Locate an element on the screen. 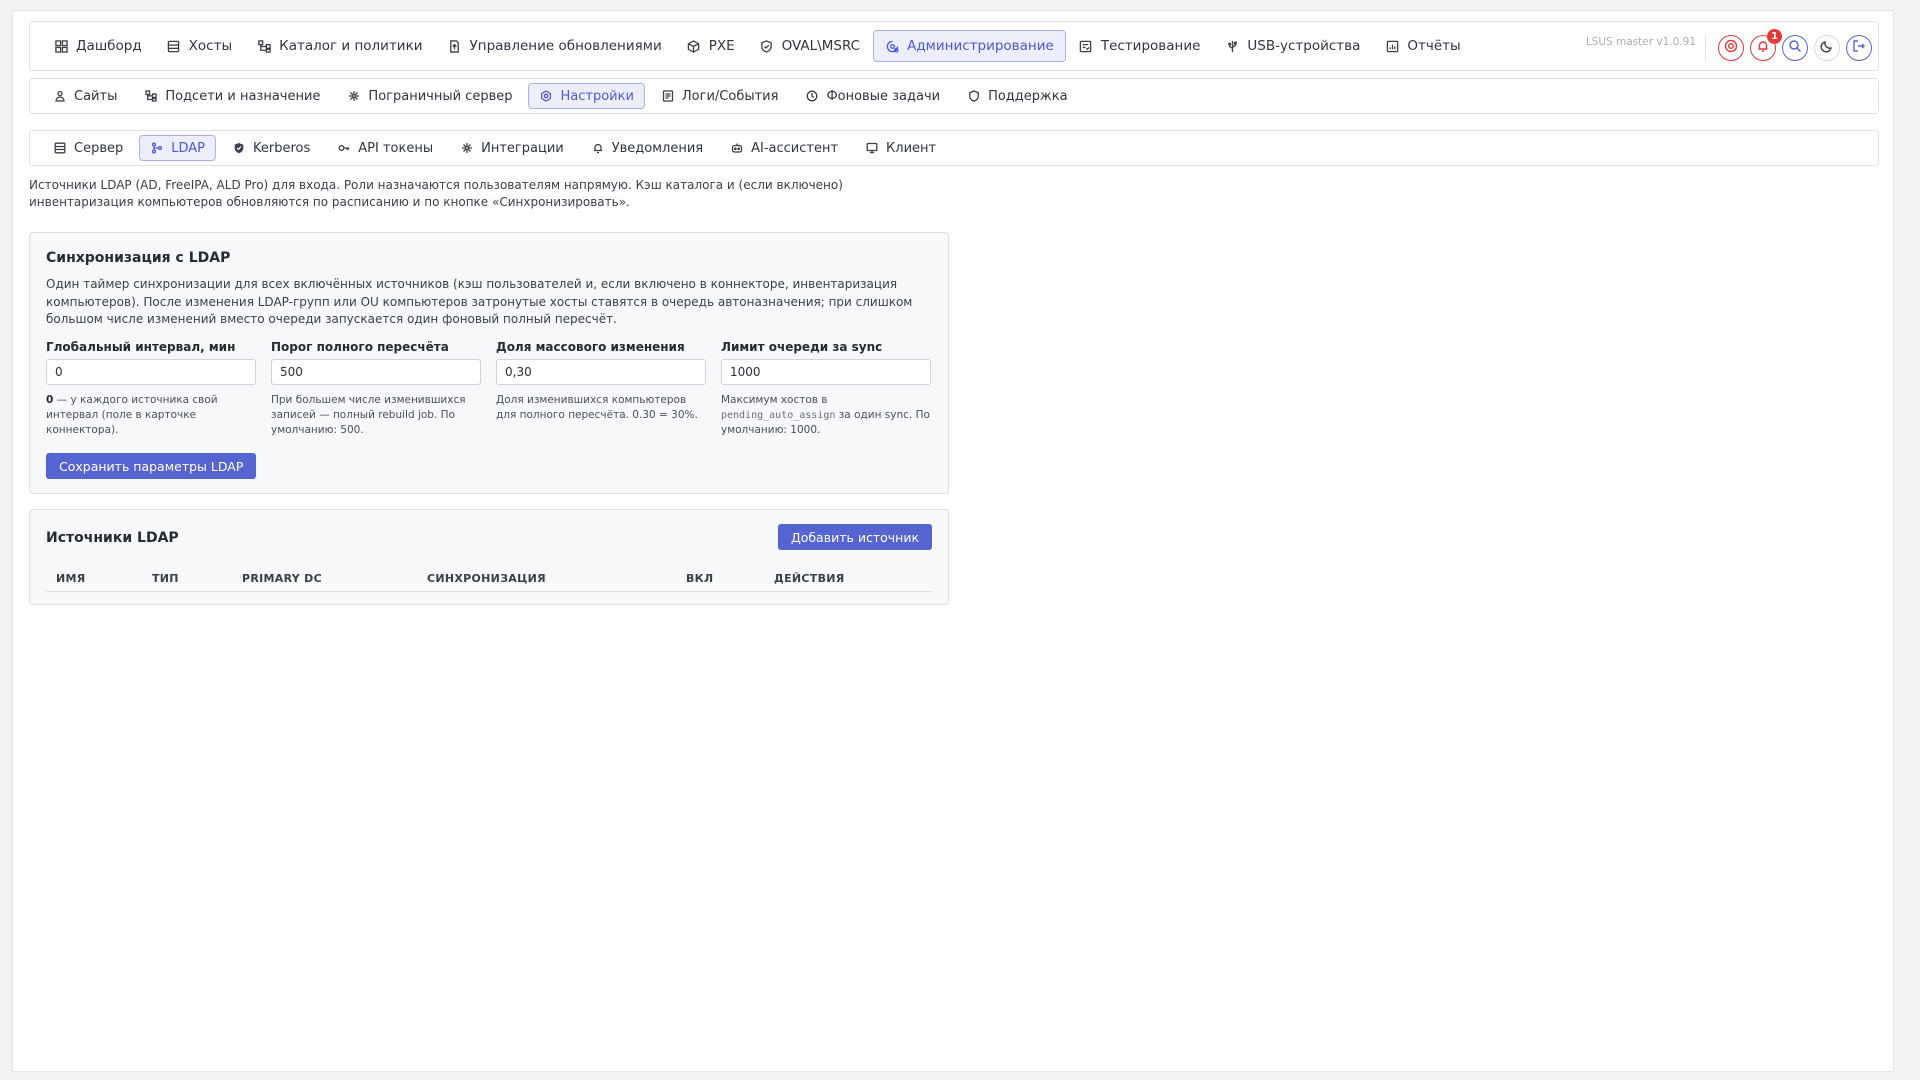 Image resolution: width=1920 pixels, height=1080 pixels. moon-icon is located at coordinates (1827, 48).